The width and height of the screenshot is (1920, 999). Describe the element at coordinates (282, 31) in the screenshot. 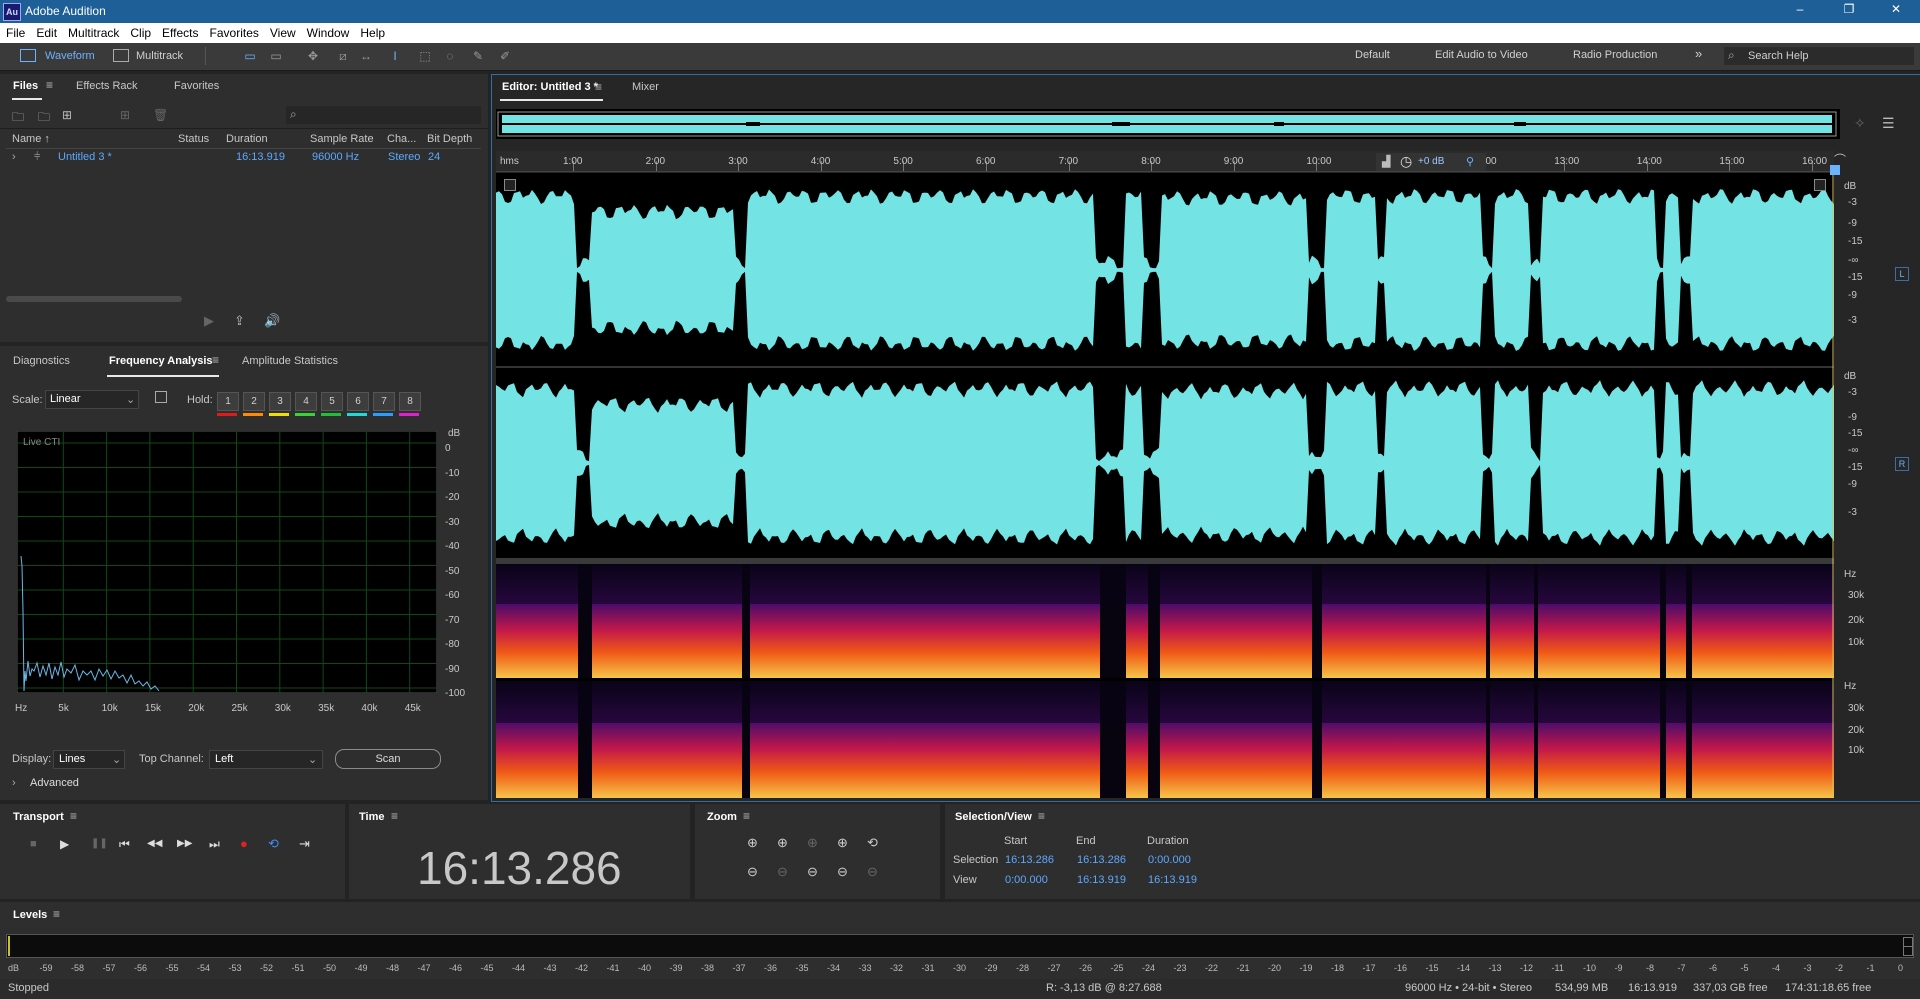

I see `menu-view: View` at that location.